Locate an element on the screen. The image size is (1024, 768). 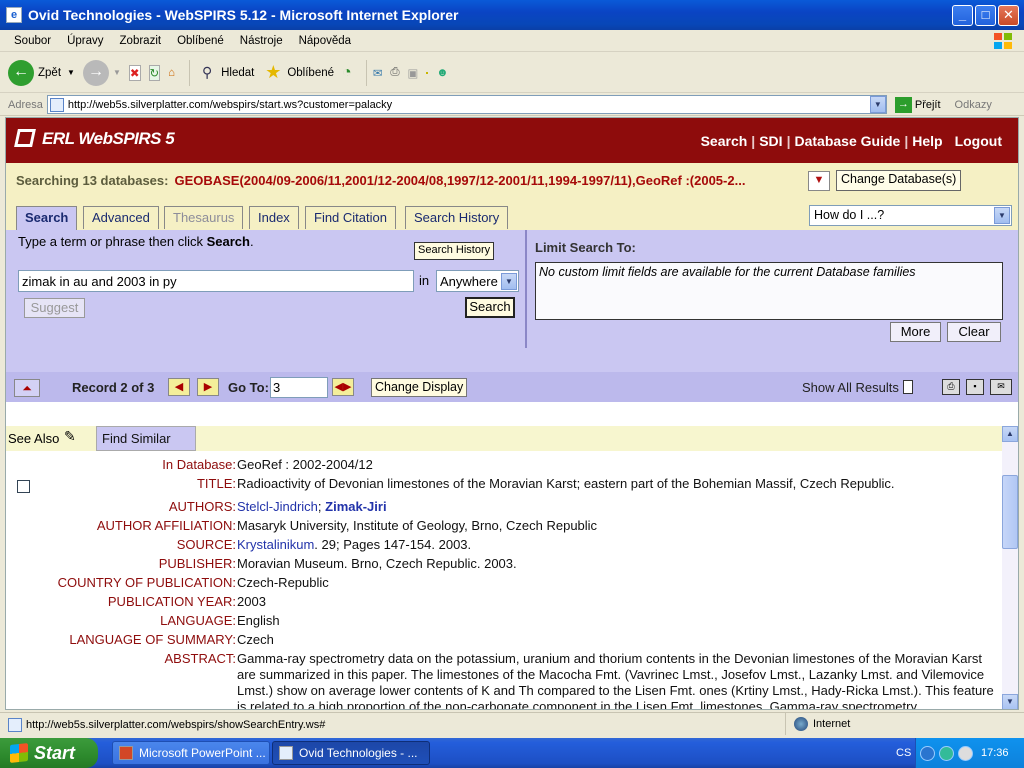
globe-icon is located at coordinates (801, 724).